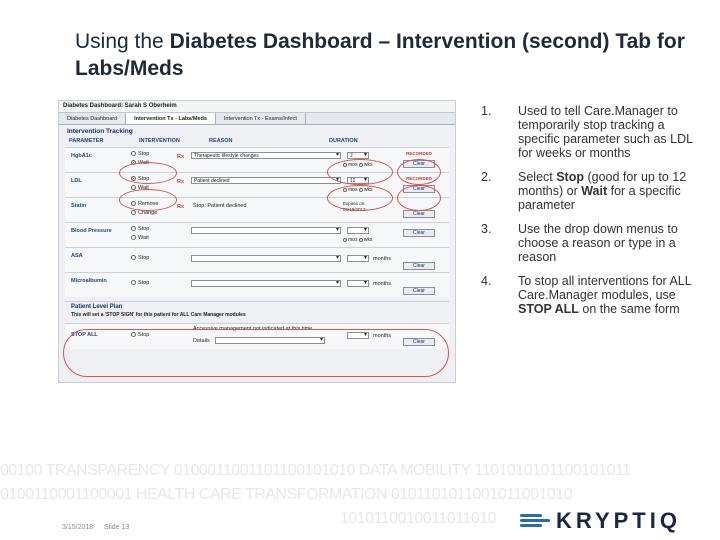 This screenshot has height=540, width=720. I want to click on parameter-name: ASA, so click(77, 256).